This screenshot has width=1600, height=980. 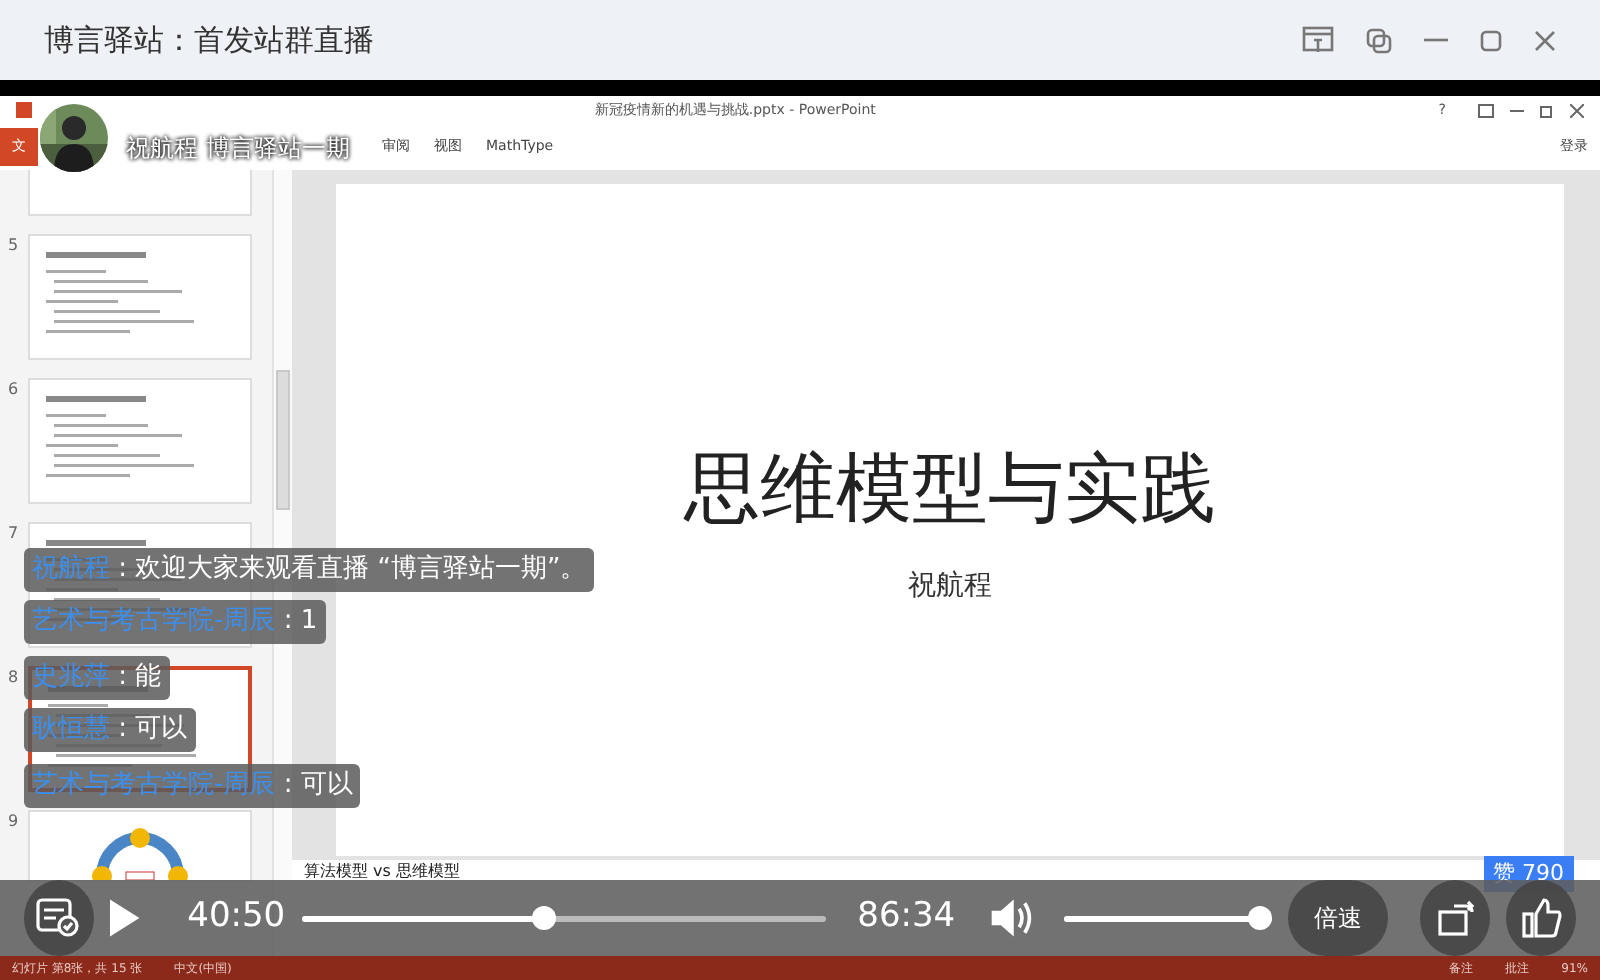 What do you see at coordinates (950, 489) in the screenshot?
I see `slide-title: 思维模型与实践` at bounding box center [950, 489].